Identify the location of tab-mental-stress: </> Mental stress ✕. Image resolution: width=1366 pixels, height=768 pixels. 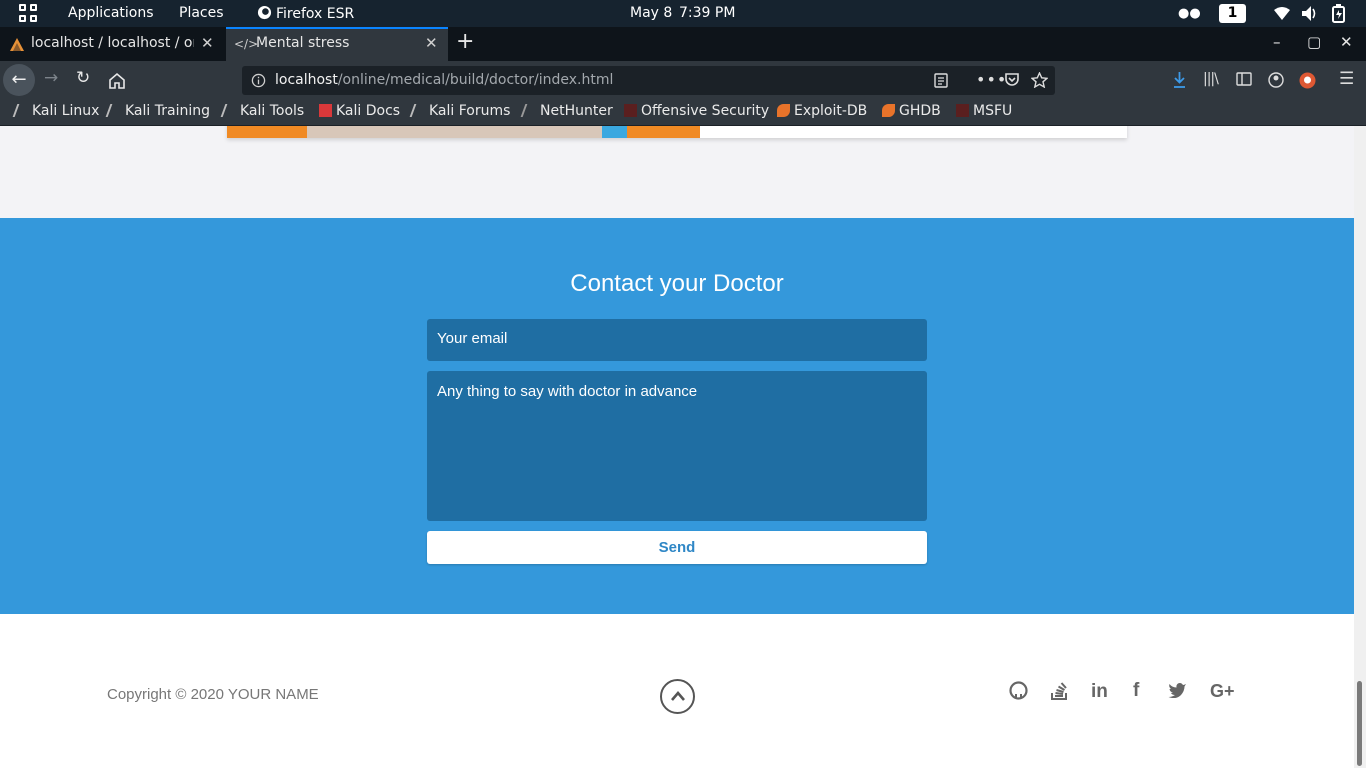
(337, 44).